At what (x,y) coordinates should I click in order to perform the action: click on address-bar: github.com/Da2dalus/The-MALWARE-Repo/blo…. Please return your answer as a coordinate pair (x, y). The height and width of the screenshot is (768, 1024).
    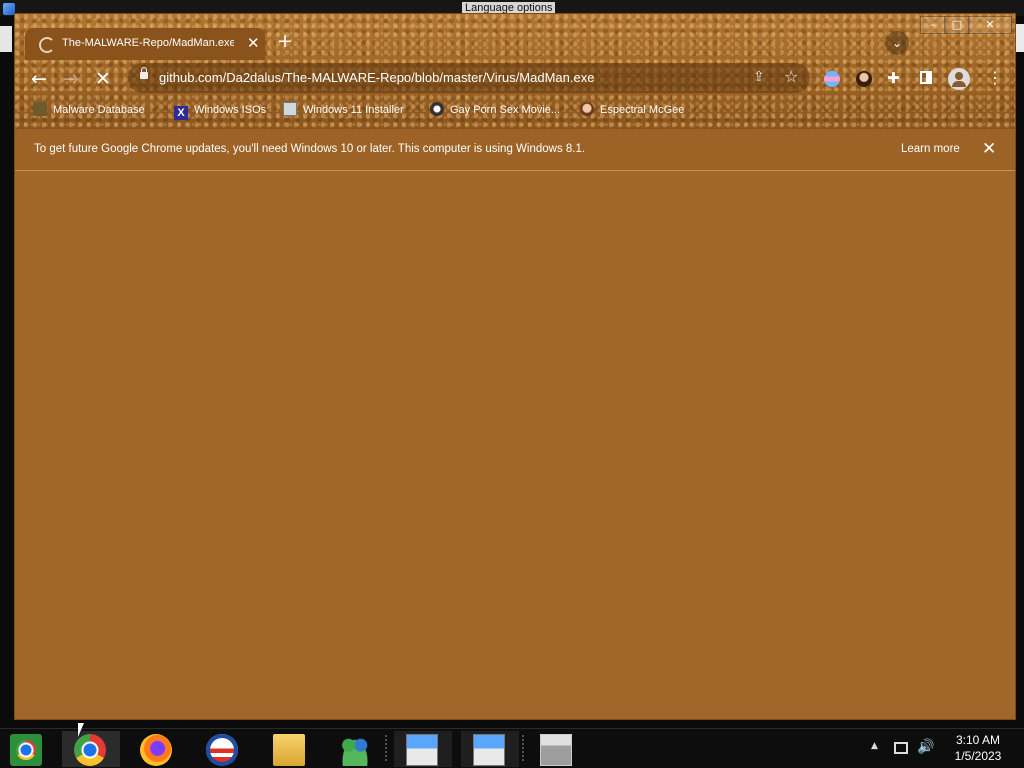
    Looking at the image, I should click on (469, 78).